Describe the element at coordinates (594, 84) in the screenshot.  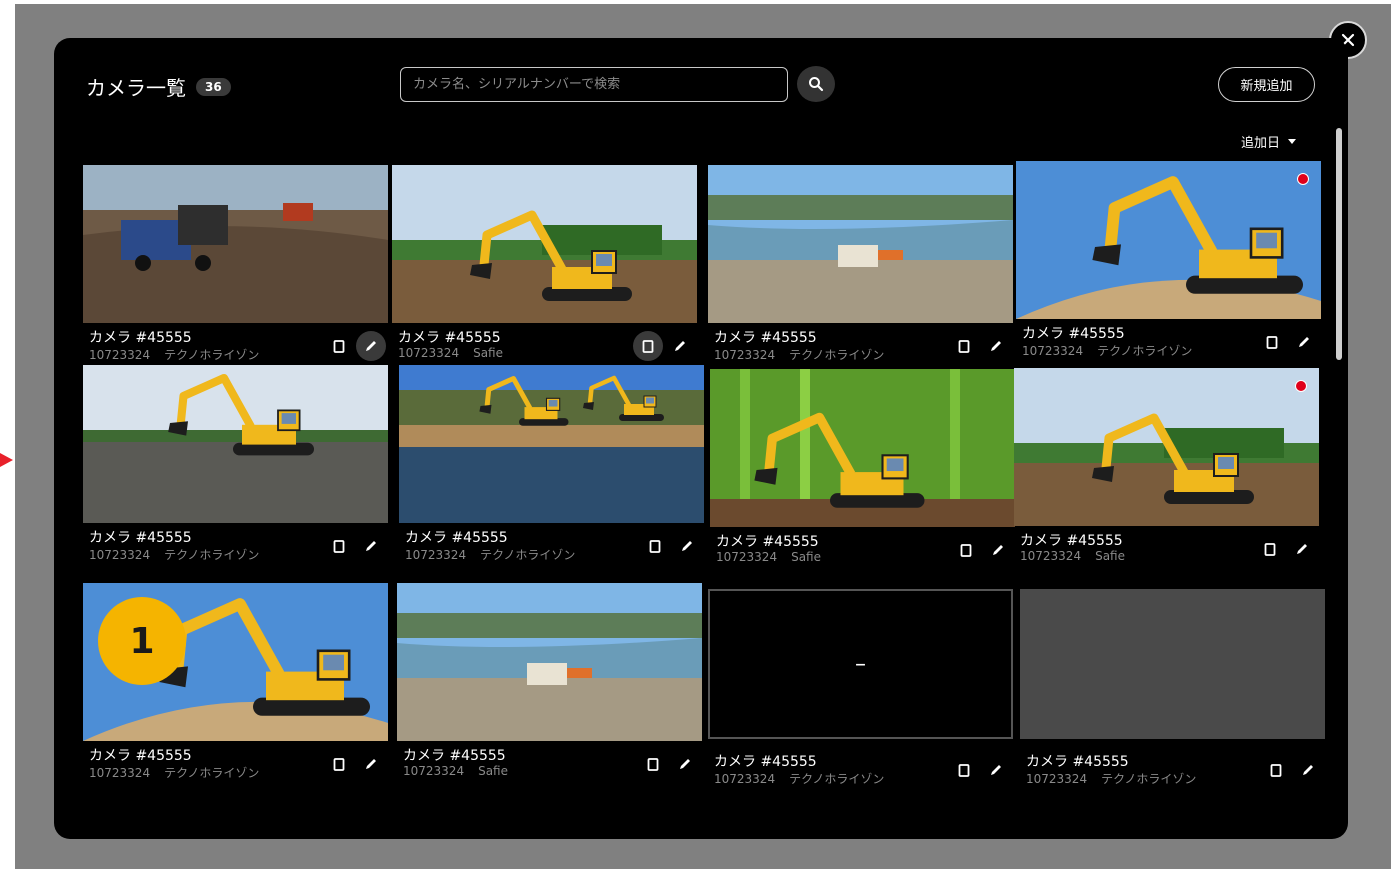
I see `search-input` at that location.